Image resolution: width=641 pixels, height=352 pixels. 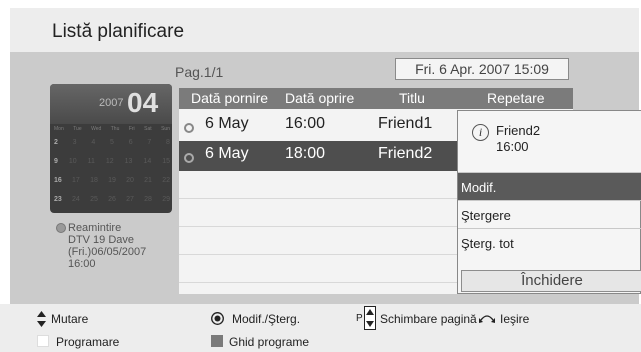 I want to click on calendar-day: 15, so click(x=166, y=161).